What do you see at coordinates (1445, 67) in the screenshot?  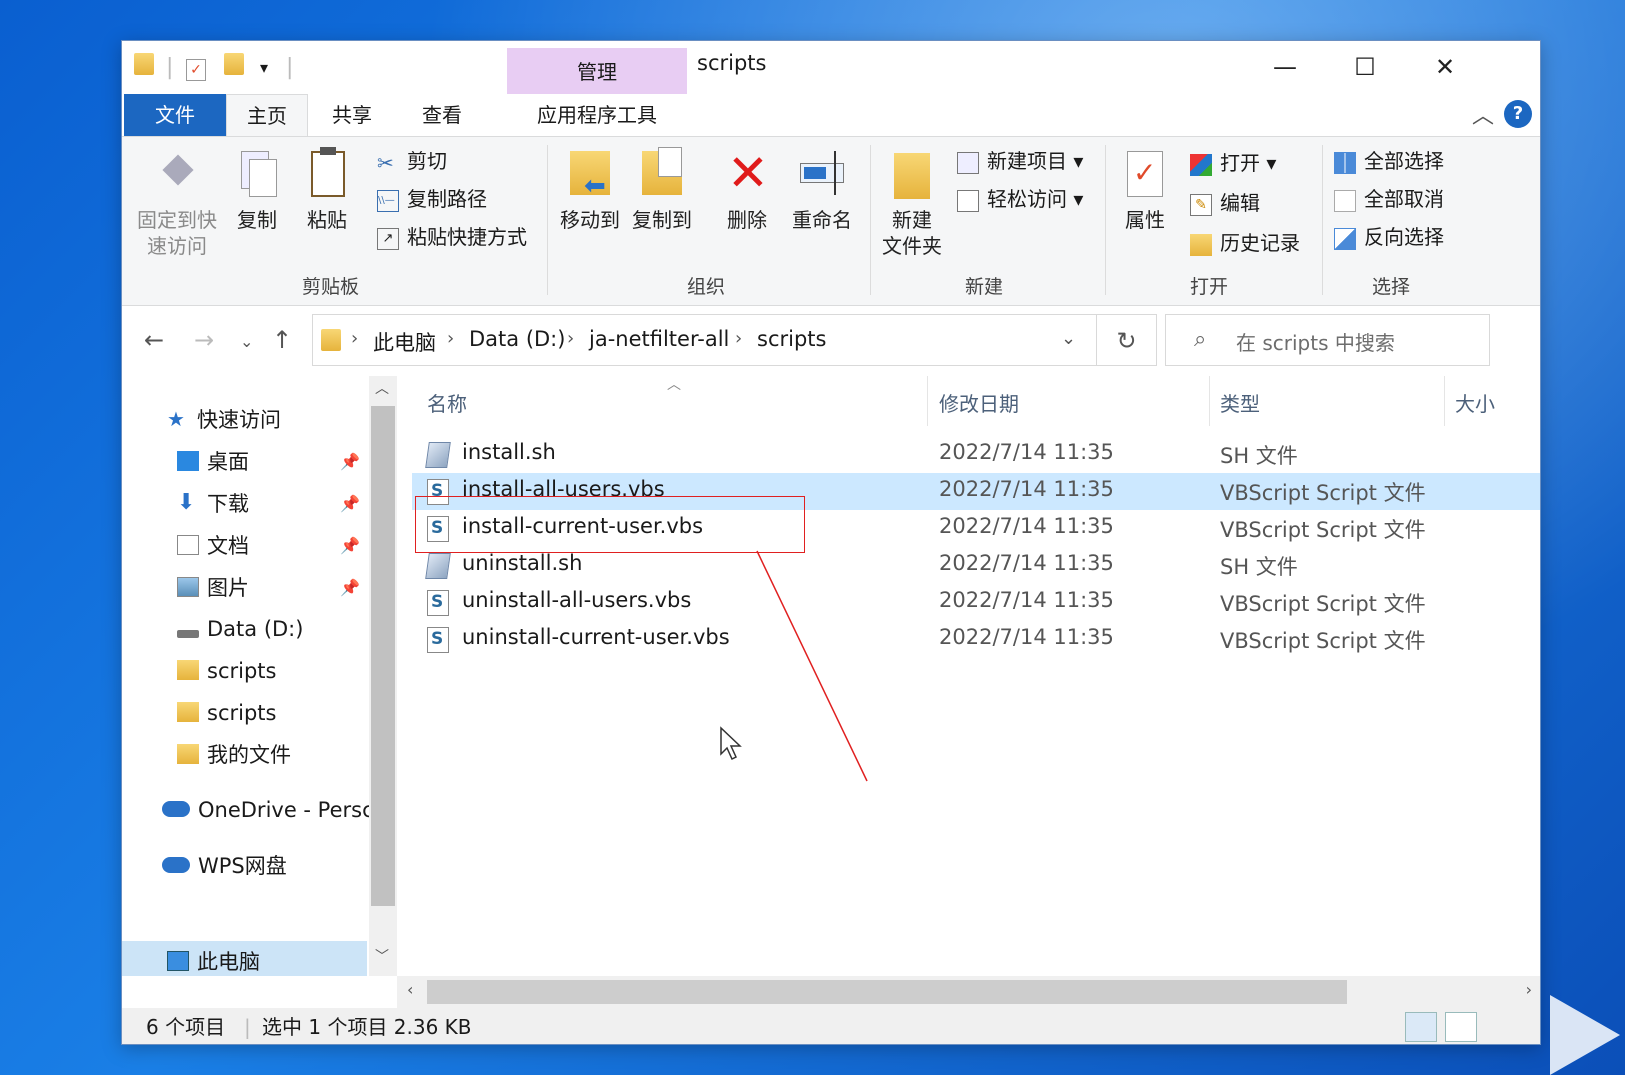 I see `close-button: ✕` at bounding box center [1445, 67].